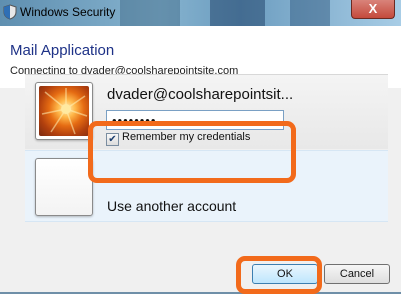 This screenshot has width=401, height=294. I want to click on remember-label: Remember my credentials, so click(186, 137).